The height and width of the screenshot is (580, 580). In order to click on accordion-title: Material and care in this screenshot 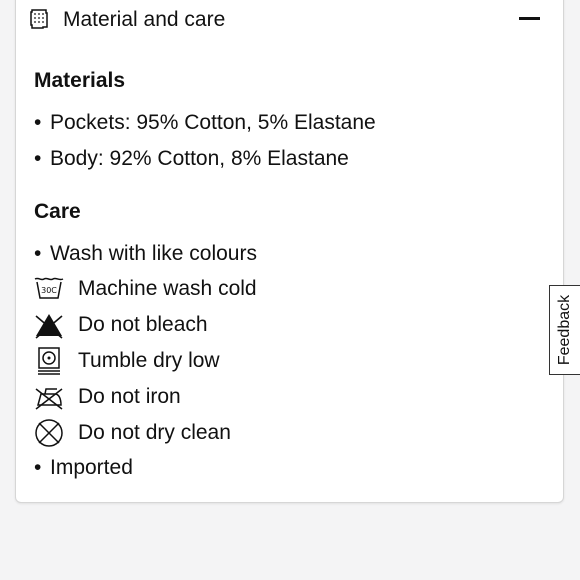, I will do `click(144, 19)`.